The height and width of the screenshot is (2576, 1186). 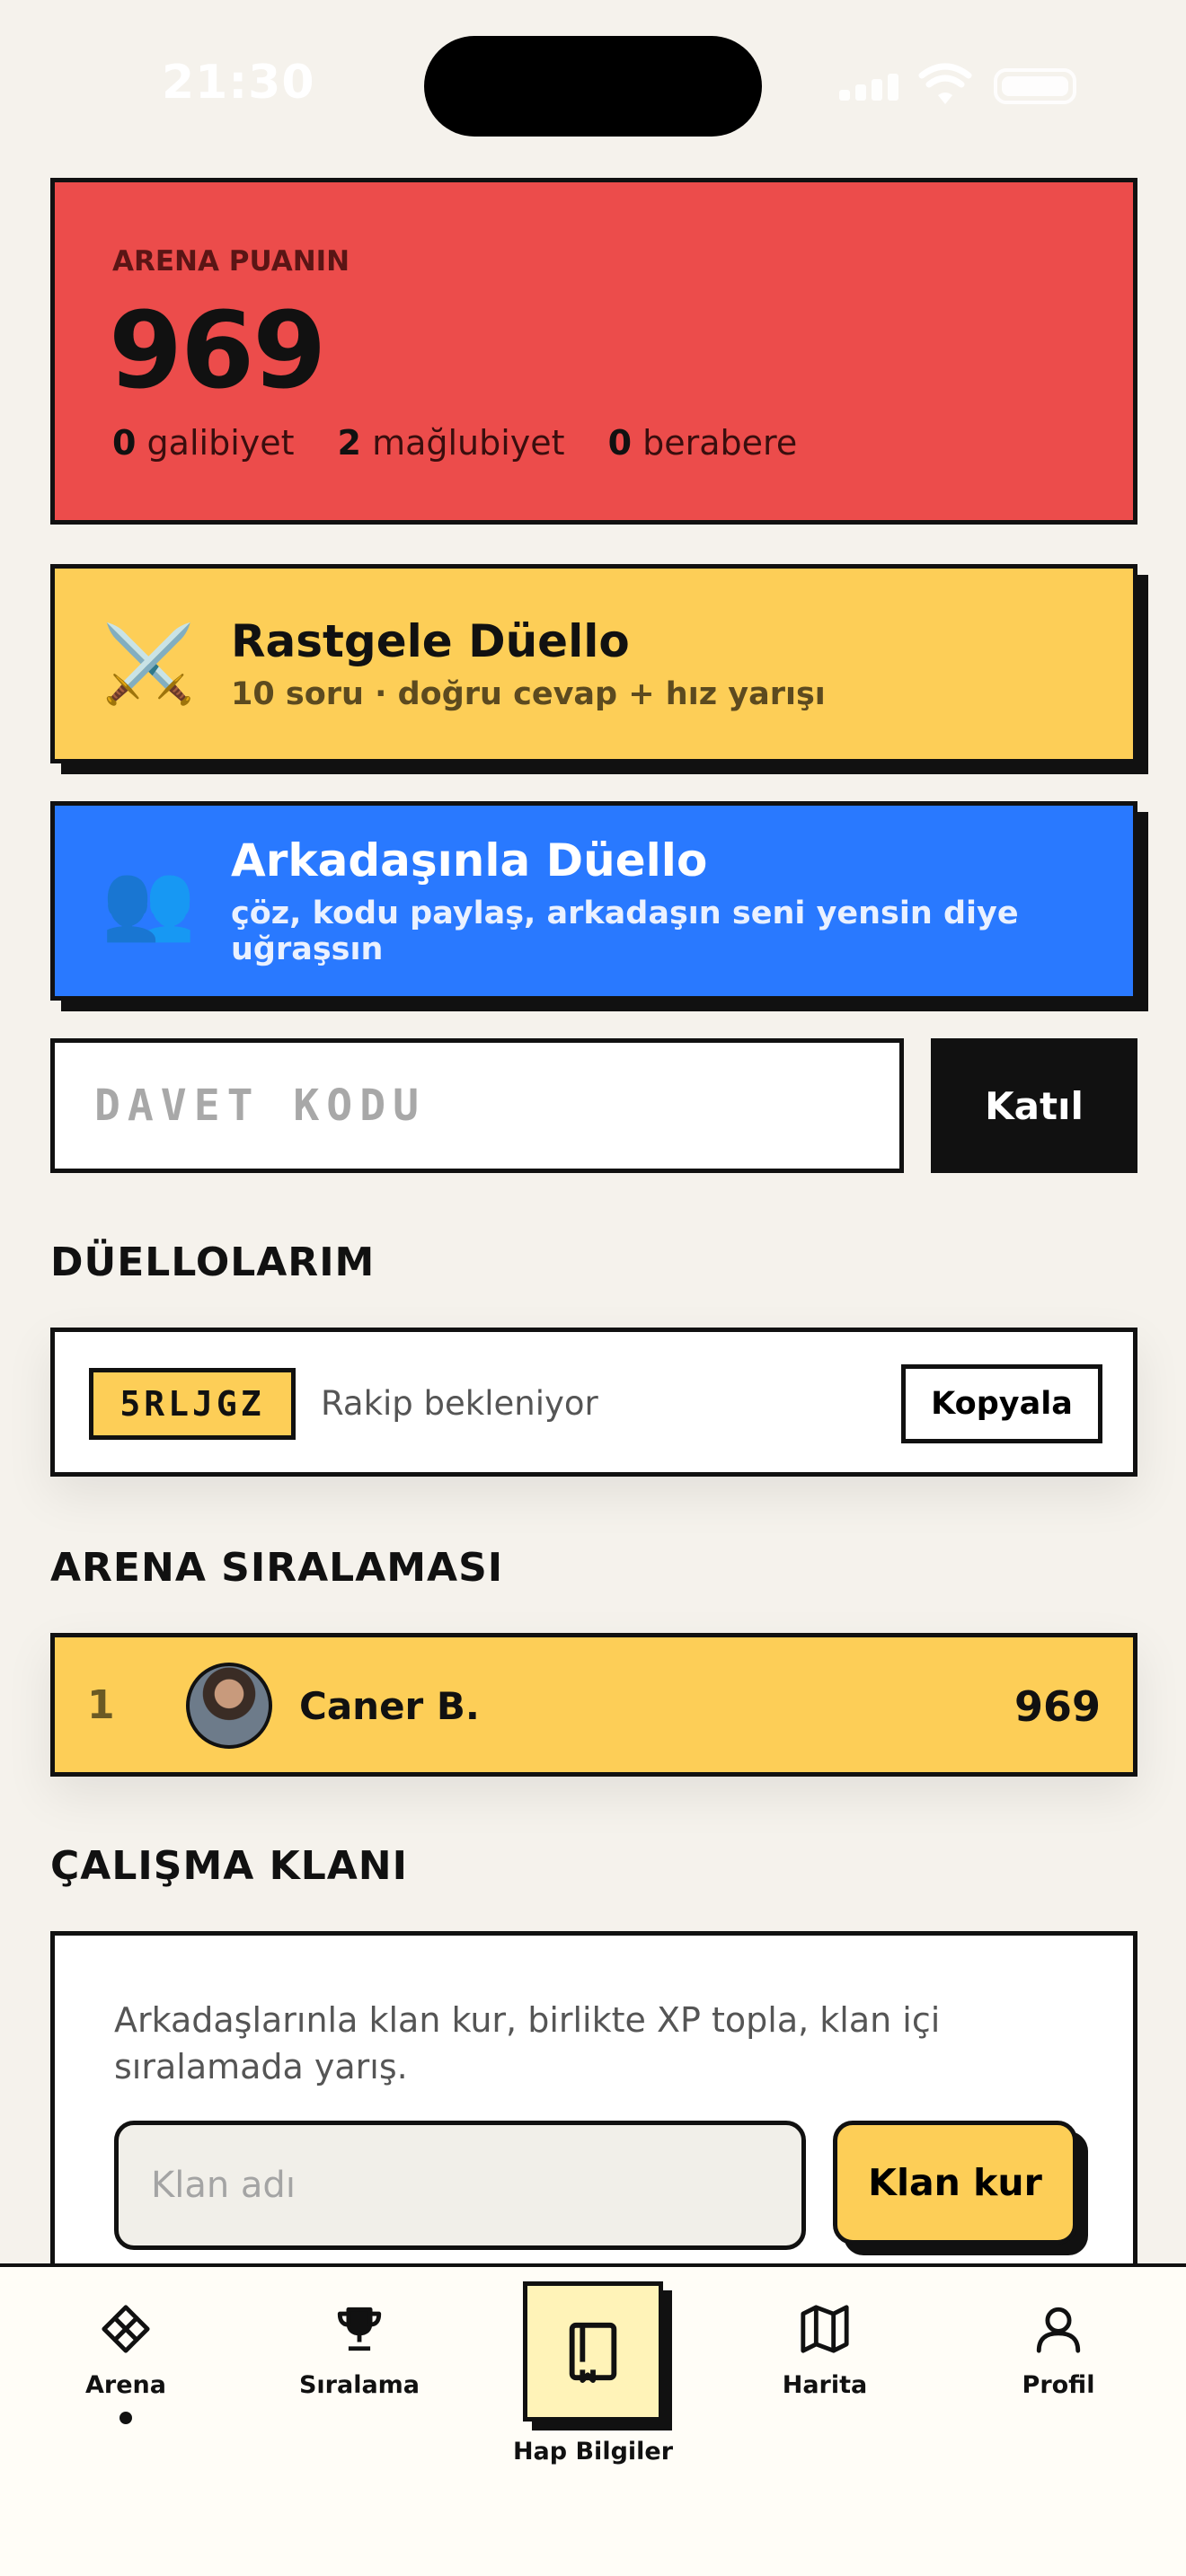 What do you see at coordinates (528, 694) in the screenshot?
I see `random-duel-subtitle: 10 soru · doğru cevap + hız yarışı` at bounding box center [528, 694].